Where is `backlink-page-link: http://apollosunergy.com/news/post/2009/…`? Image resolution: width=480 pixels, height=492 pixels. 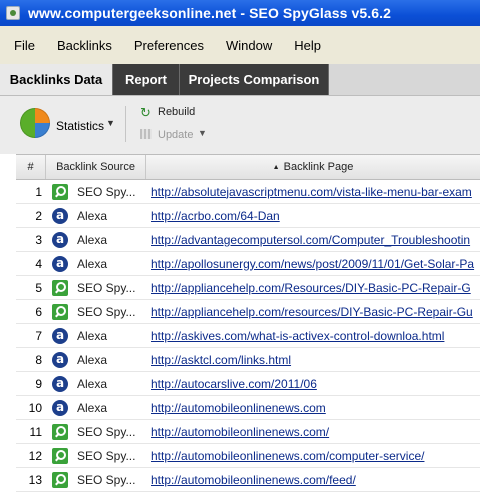 backlink-page-link: http://apollosunergy.com/news/post/2009/… is located at coordinates (312, 264).